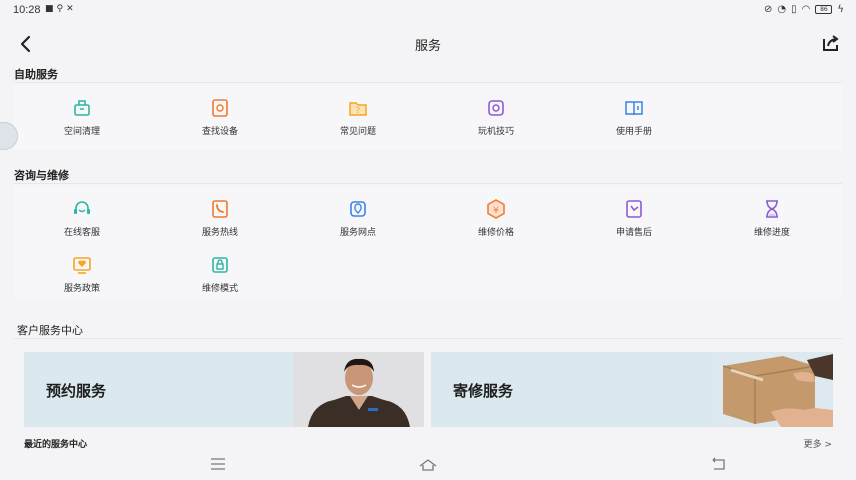 The width and height of the screenshot is (856, 480). What do you see at coordinates (794, 9) in the screenshot?
I see `sim-icon: ▯` at bounding box center [794, 9].